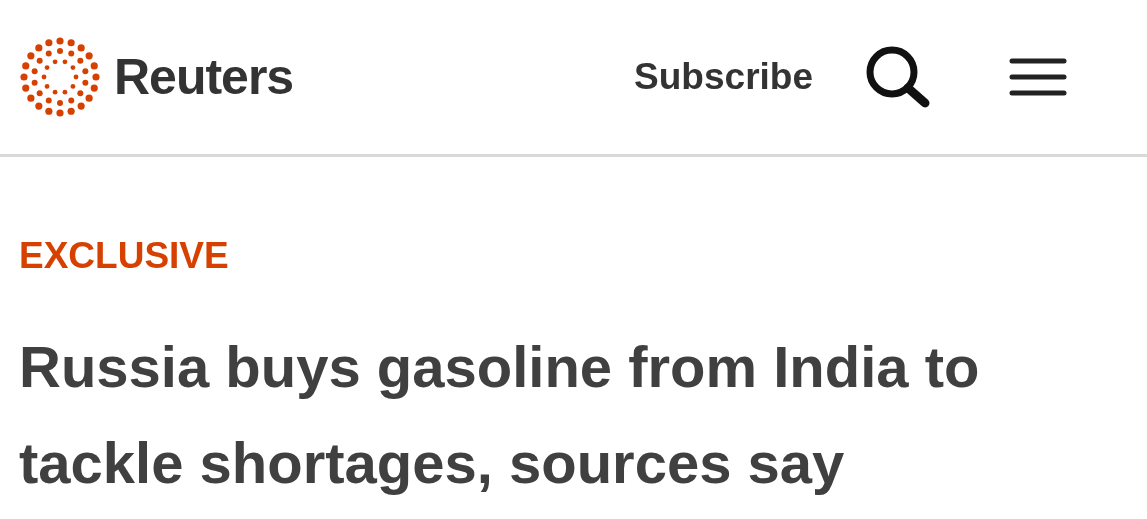 The width and height of the screenshot is (1147, 519). What do you see at coordinates (1038, 77) in the screenshot?
I see `menu-button` at bounding box center [1038, 77].